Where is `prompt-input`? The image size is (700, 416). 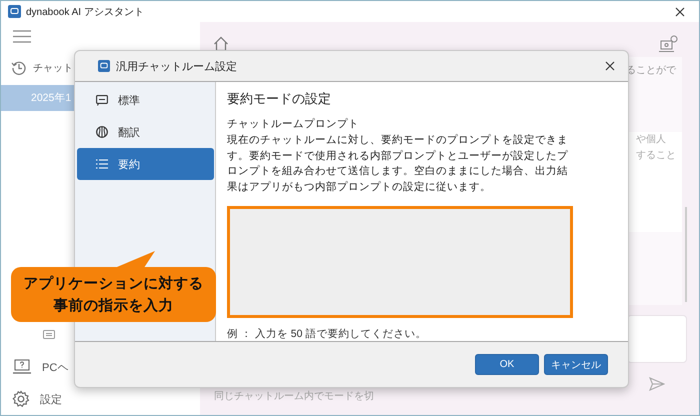
prompt-input is located at coordinates (400, 262).